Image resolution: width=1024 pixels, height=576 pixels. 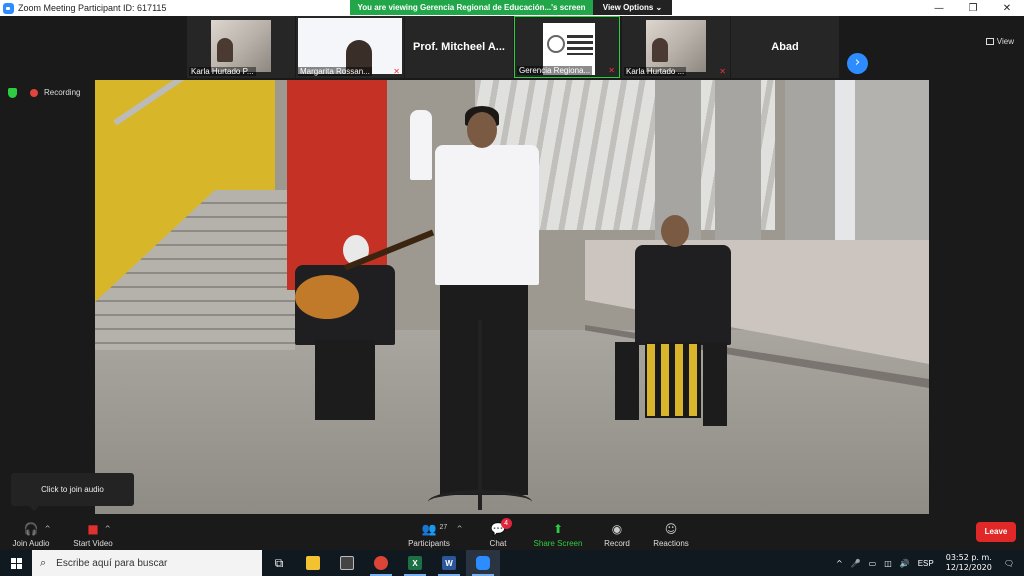 I want to click on participant-name: Abad, so click(x=785, y=47).